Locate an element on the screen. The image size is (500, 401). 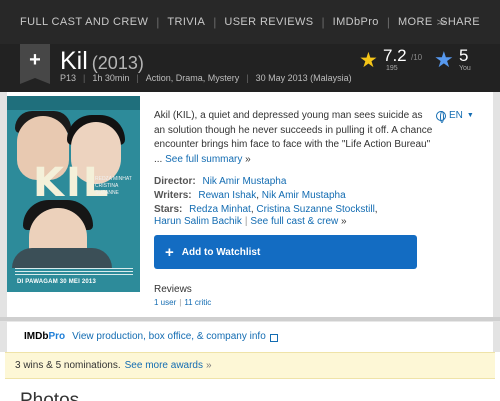
star-link: Cristina Suzanne Stockstill is located at coordinates (315, 209).